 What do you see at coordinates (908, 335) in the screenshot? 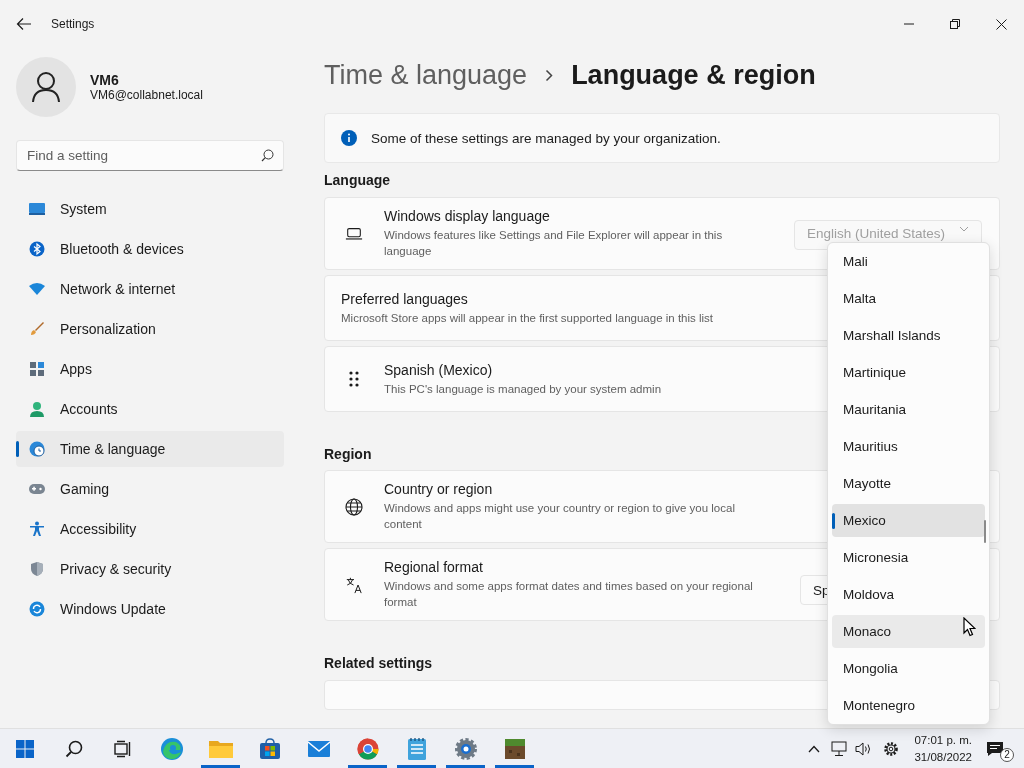
I see `list-item: Marshall Islands` at bounding box center [908, 335].